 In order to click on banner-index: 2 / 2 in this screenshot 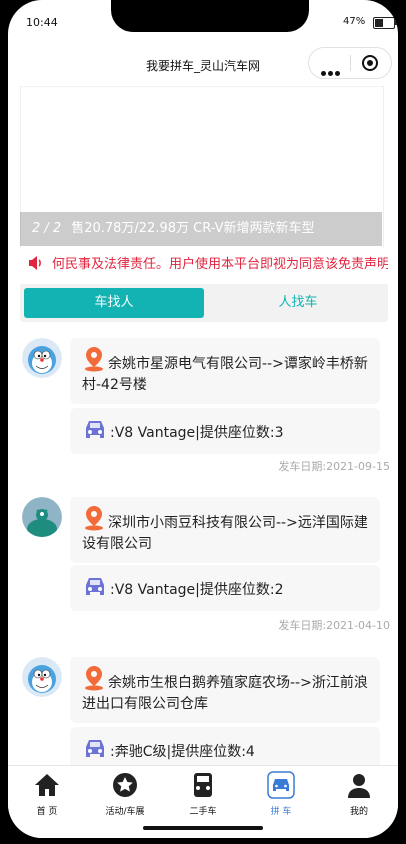, I will do `click(47, 228)`.